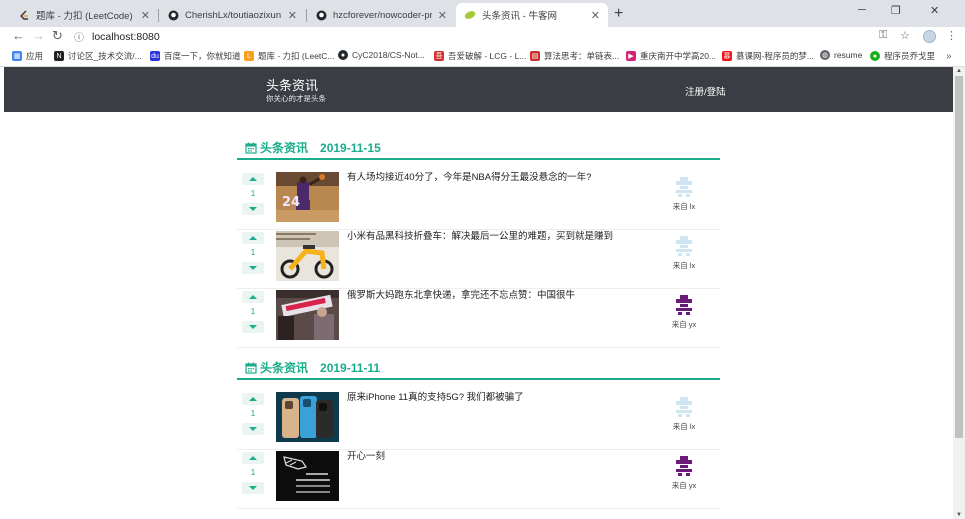 The height and width of the screenshot is (519, 965). Describe the element at coordinates (951, 35) in the screenshot. I see `menu-icon: ⋮` at that location.